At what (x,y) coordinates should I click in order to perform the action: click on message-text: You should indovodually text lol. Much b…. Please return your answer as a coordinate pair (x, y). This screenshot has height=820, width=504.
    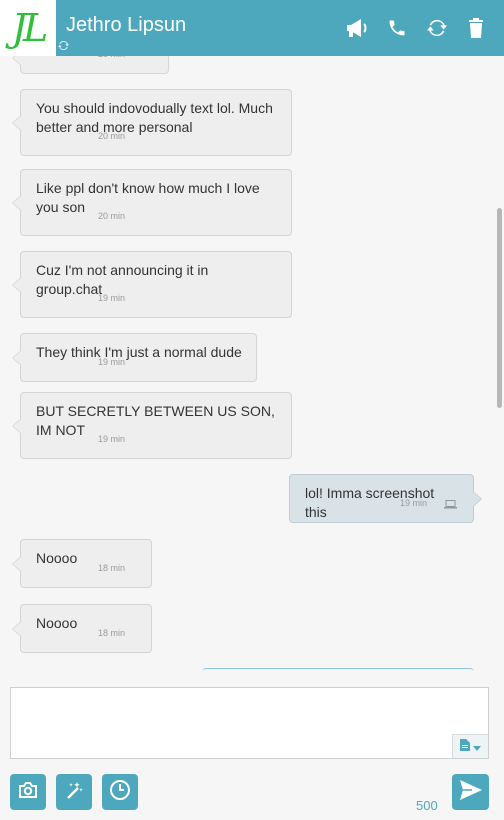
    Looking at the image, I should click on (154, 117).